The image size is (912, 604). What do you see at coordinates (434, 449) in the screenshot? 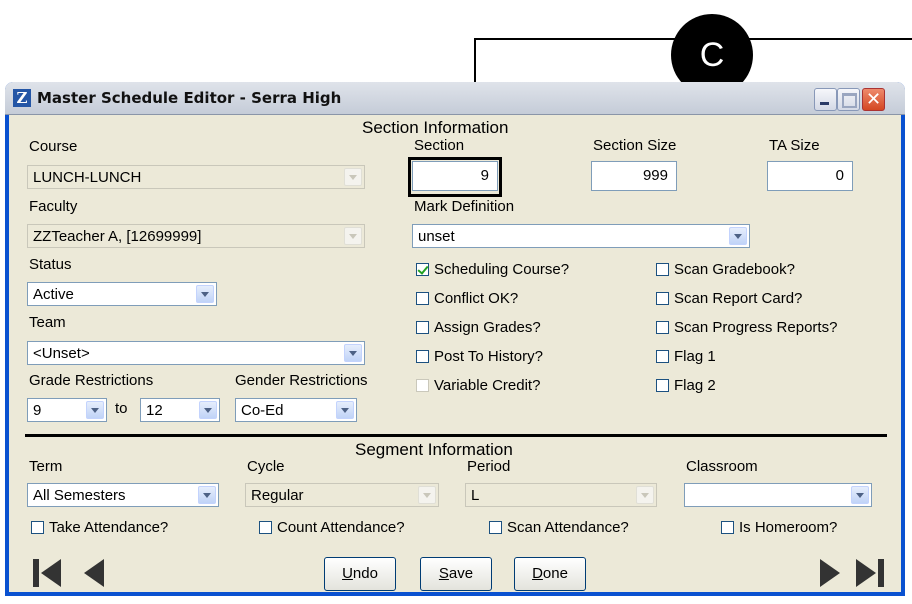
I see `segment-header: Segment Information` at bounding box center [434, 449].